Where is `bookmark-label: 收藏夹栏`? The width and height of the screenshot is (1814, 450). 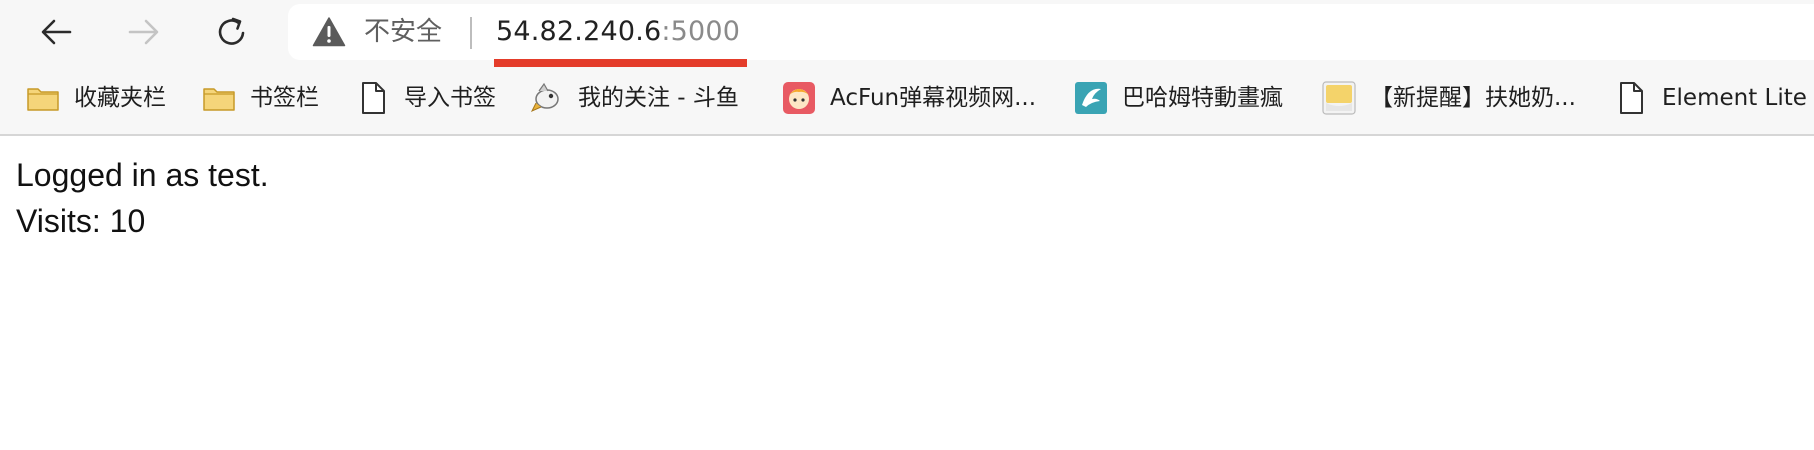
bookmark-label: 收藏夹栏 is located at coordinates (120, 98).